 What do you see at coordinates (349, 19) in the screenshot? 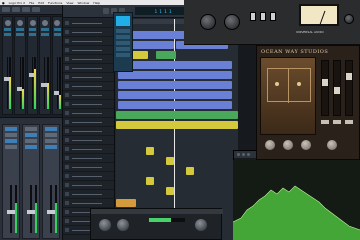
I see `attack-knob` at bounding box center [349, 19].